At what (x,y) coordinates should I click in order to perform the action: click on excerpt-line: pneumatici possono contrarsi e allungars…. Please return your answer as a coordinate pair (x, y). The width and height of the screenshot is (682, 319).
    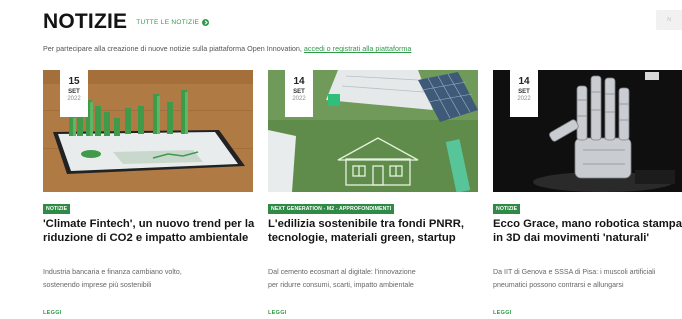
    Looking at the image, I should click on (558, 284).